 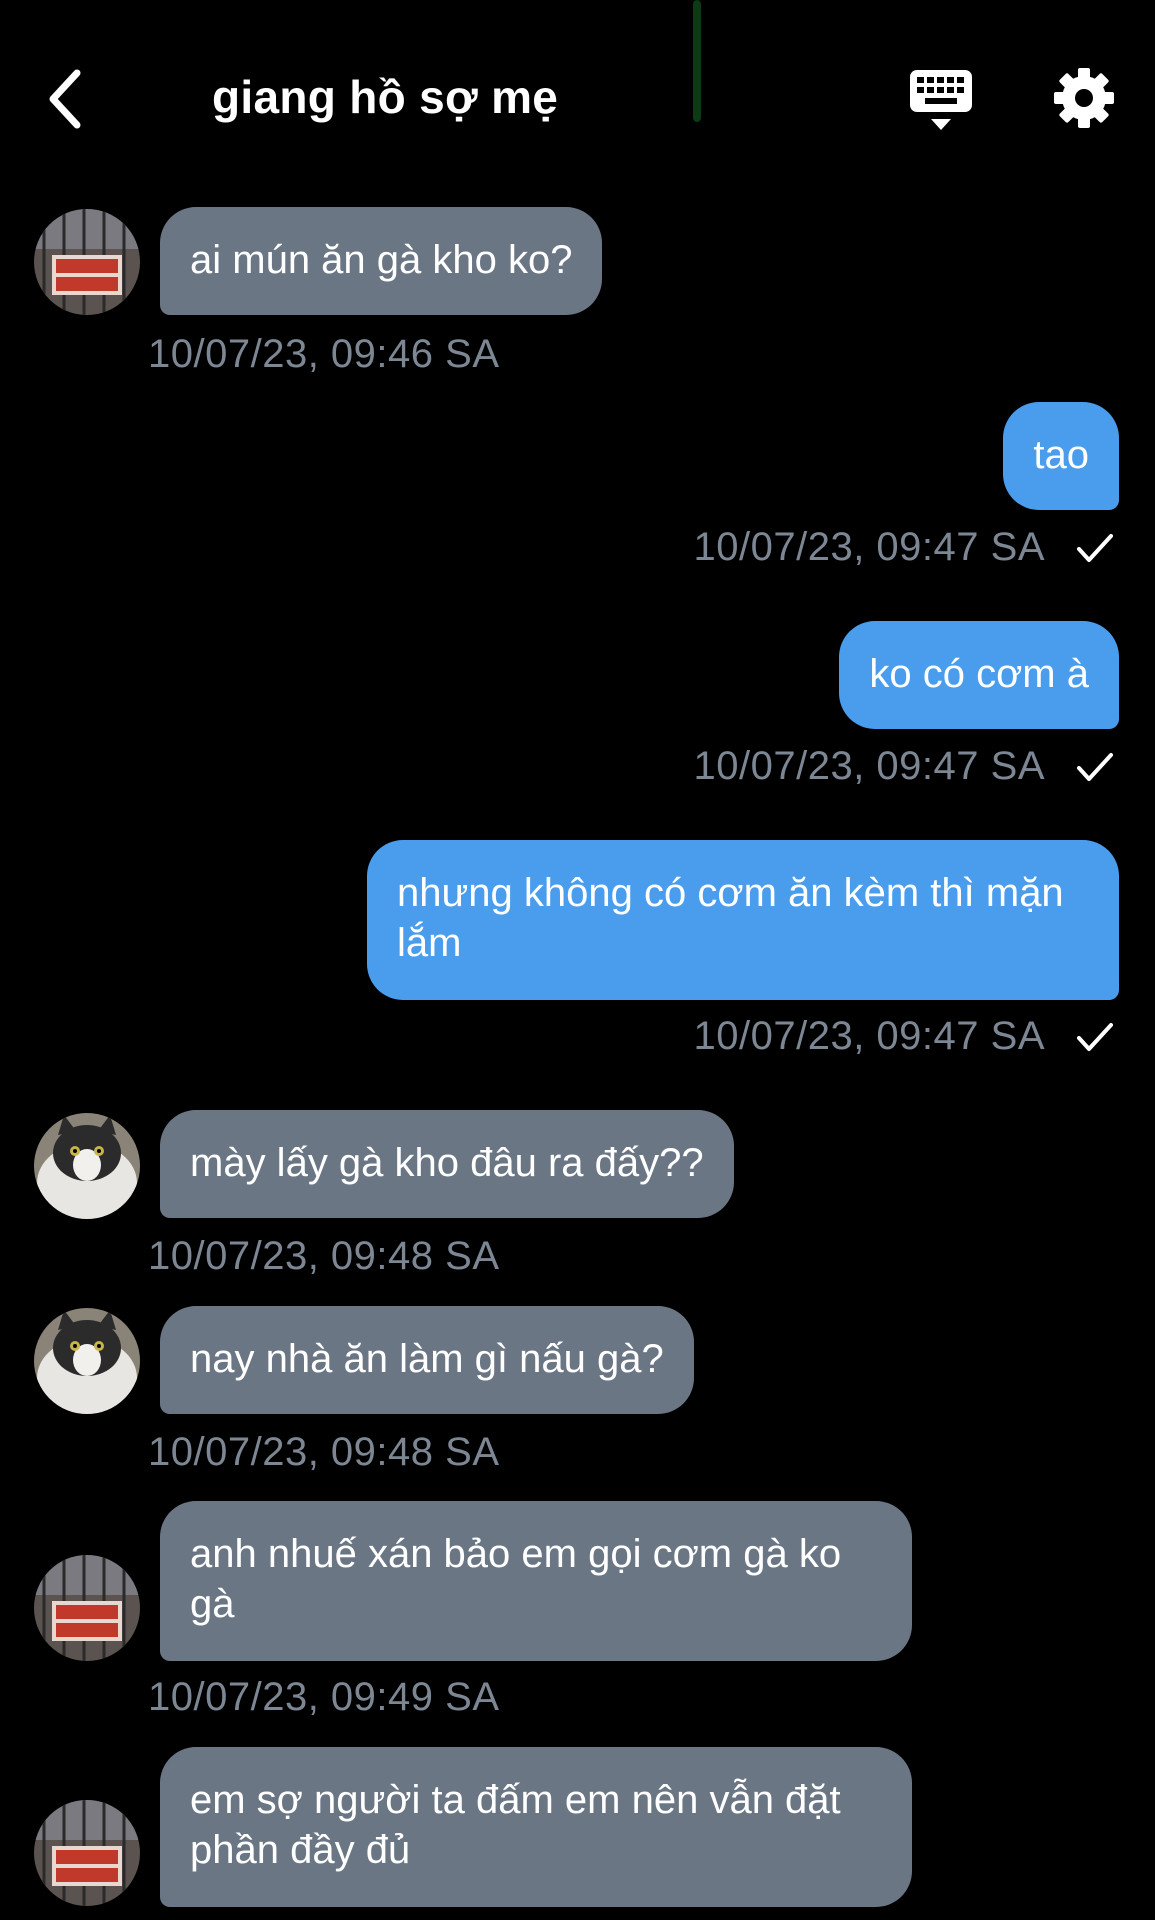 I want to click on message-text: mày lấy gà kho đâu ra đấy??, so click(x=447, y=1163).